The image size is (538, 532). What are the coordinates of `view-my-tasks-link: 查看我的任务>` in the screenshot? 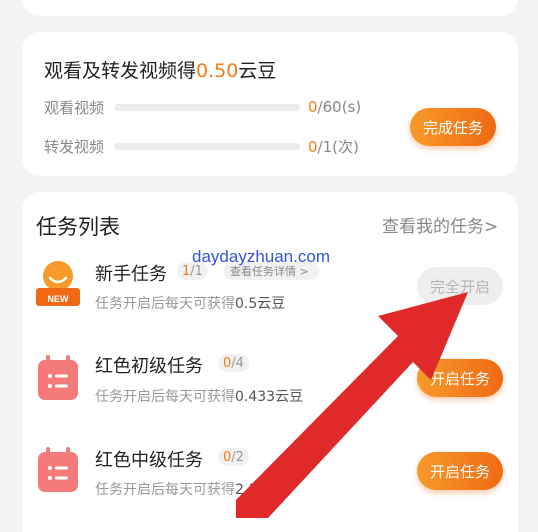 It's located at (440, 224).